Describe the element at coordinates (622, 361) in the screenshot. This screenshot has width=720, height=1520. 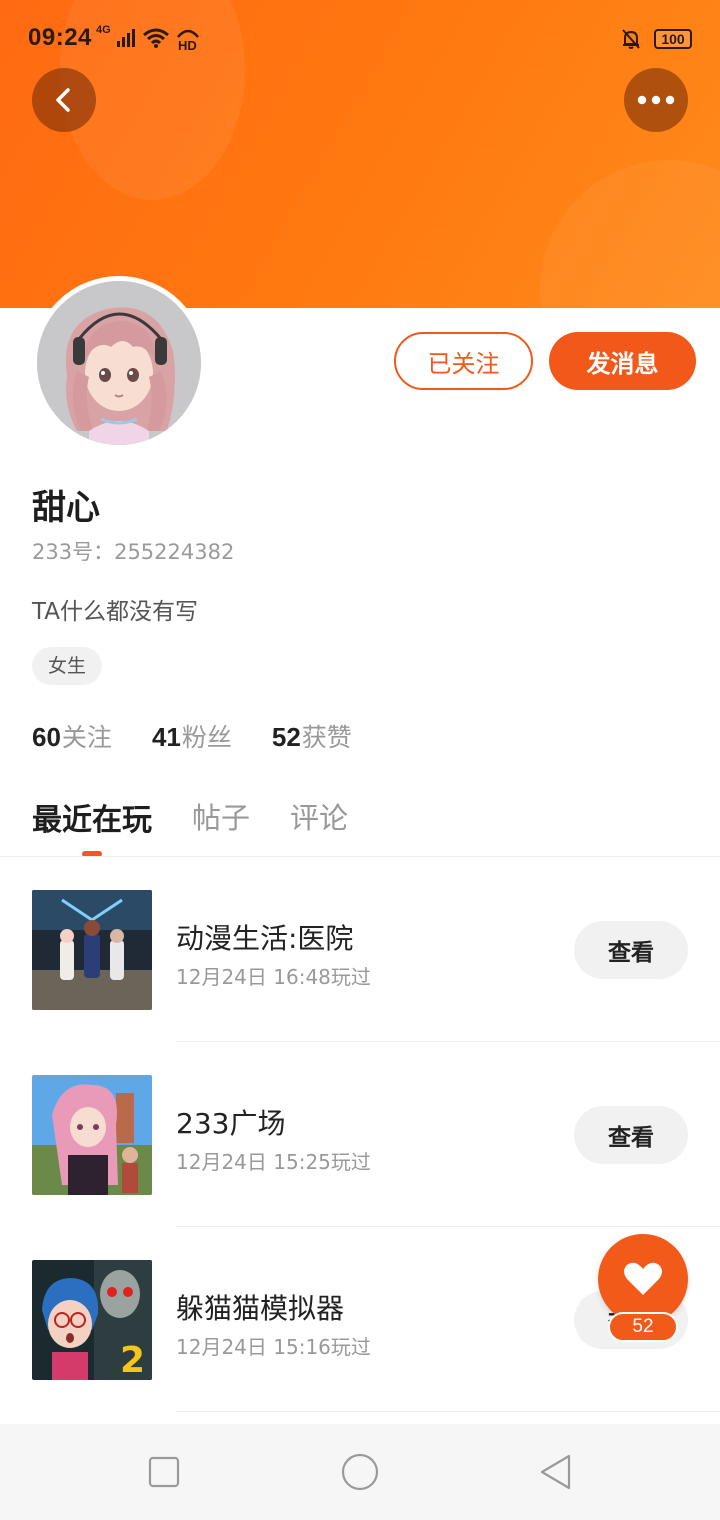
I see `send-message-button: 发消息` at that location.